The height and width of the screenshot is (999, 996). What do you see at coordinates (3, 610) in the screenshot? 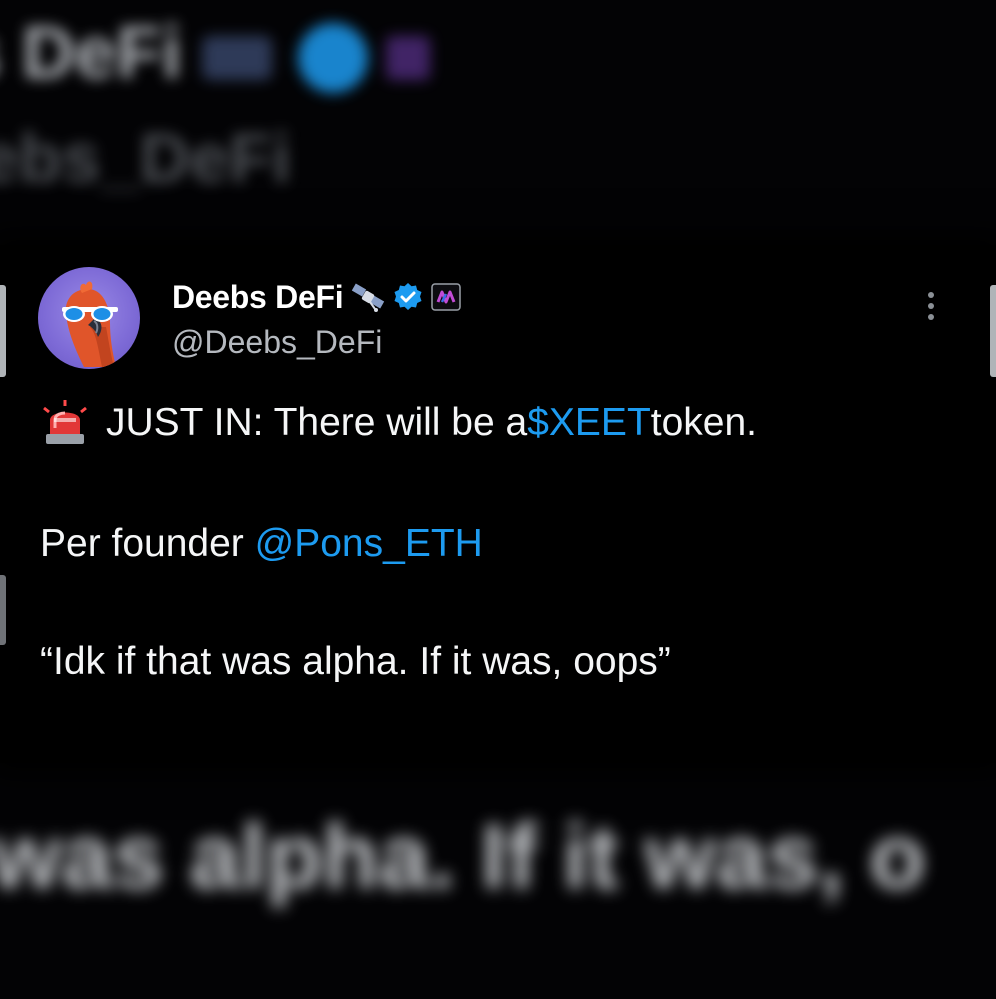
I see `left-edge-element-lower` at bounding box center [3, 610].